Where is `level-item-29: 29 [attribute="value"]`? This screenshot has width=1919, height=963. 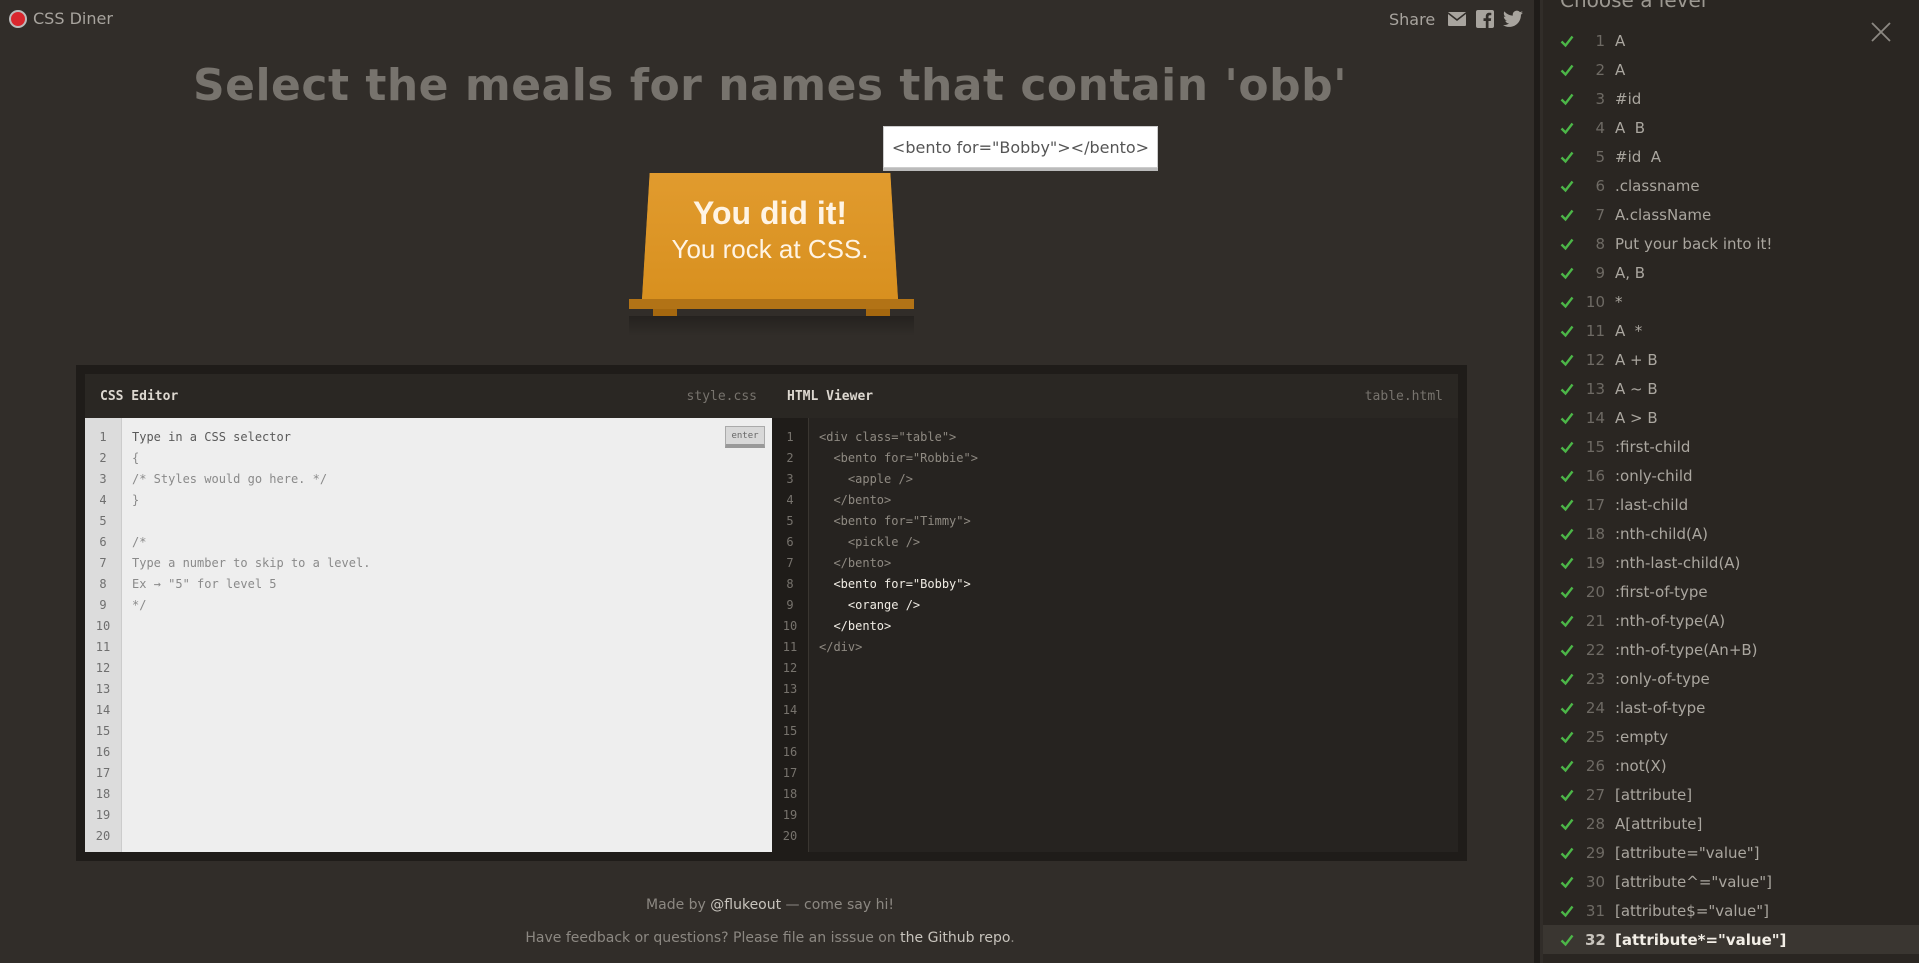 level-item-29: 29 [attribute="value"] is located at coordinates (1731, 852).